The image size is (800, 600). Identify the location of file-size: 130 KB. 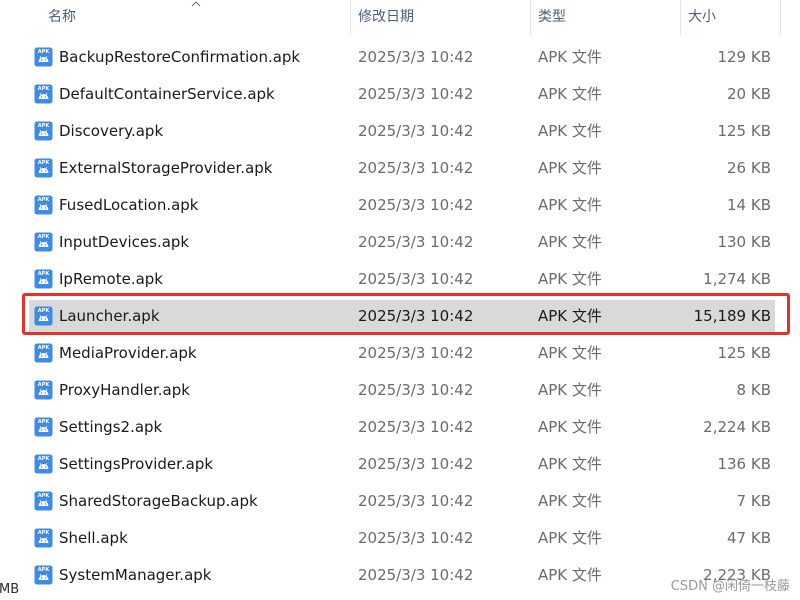
(744, 242).